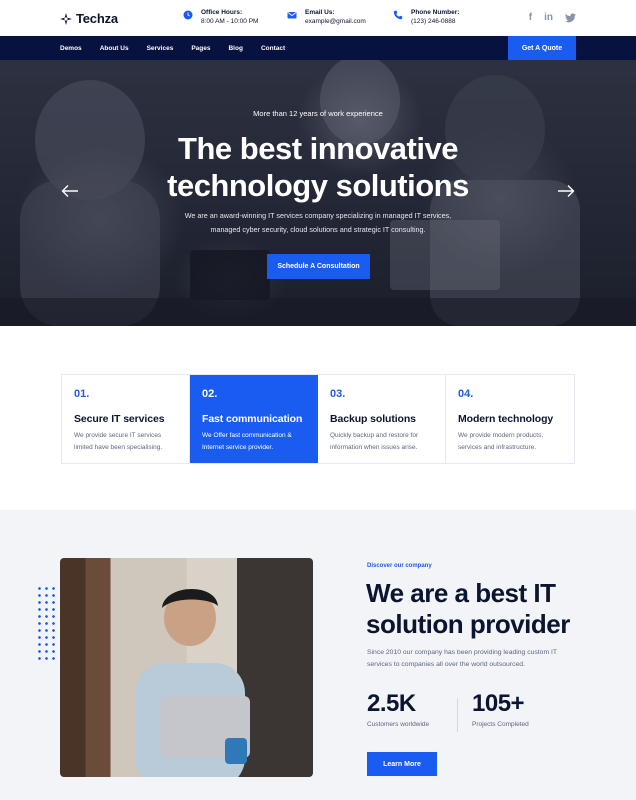 This screenshot has width=636, height=800. What do you see at coordinates (200, 48) in the screenshot?
I see `nav-item-pages: Pages` at bounding box center [200, 48].